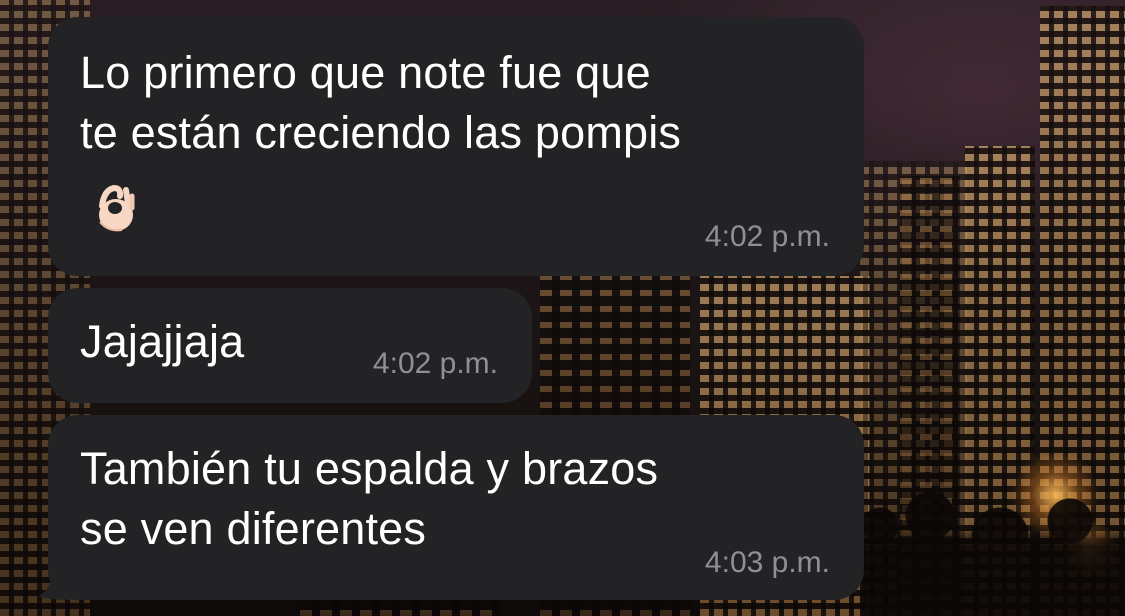 Image resolution: width=1125 pixels, height=616 pixels. What do you see at coordinates (767, 562) in the screenshot?
I see `message-timestamp: 4:03 p.m.` at bounding box center [767, 562].